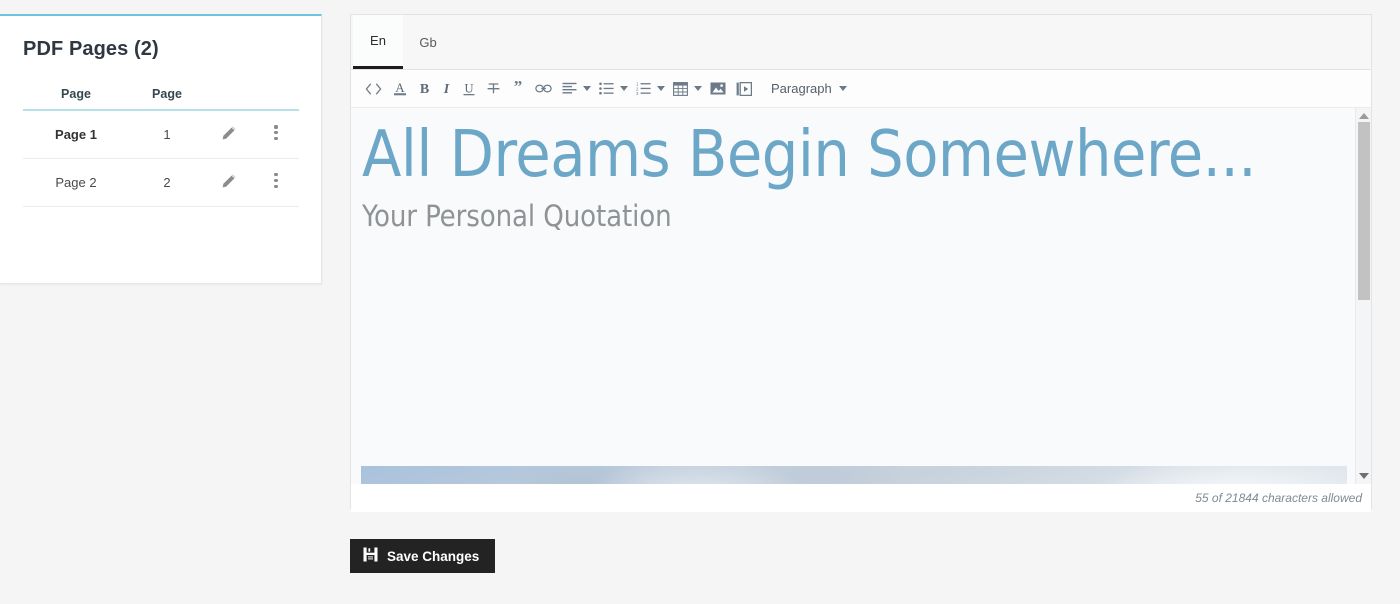  I want to click on align-dropdown-caret-icon, so click(587, 88).